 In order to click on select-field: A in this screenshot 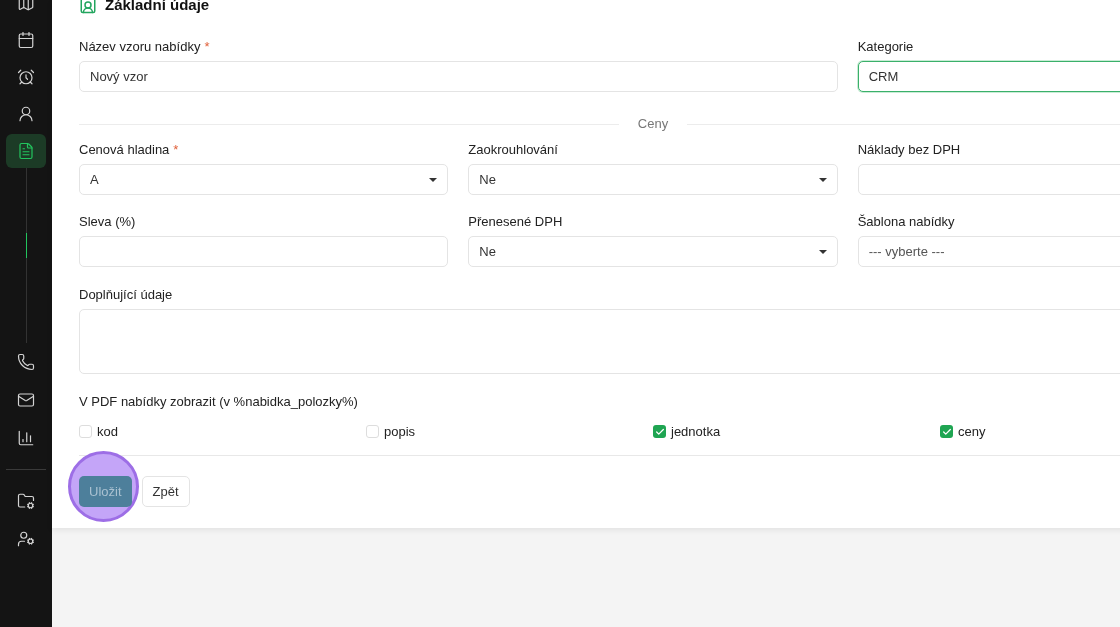, I will do `click(264, 179)`.